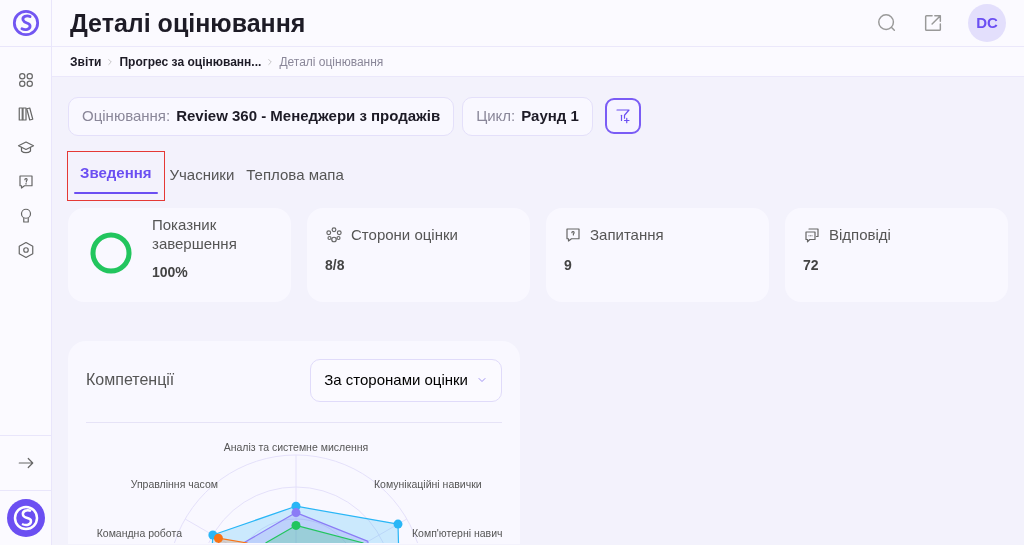  Describe the element at coordinates (25, 114) in the screenshot. I see `books-icon` at that location.